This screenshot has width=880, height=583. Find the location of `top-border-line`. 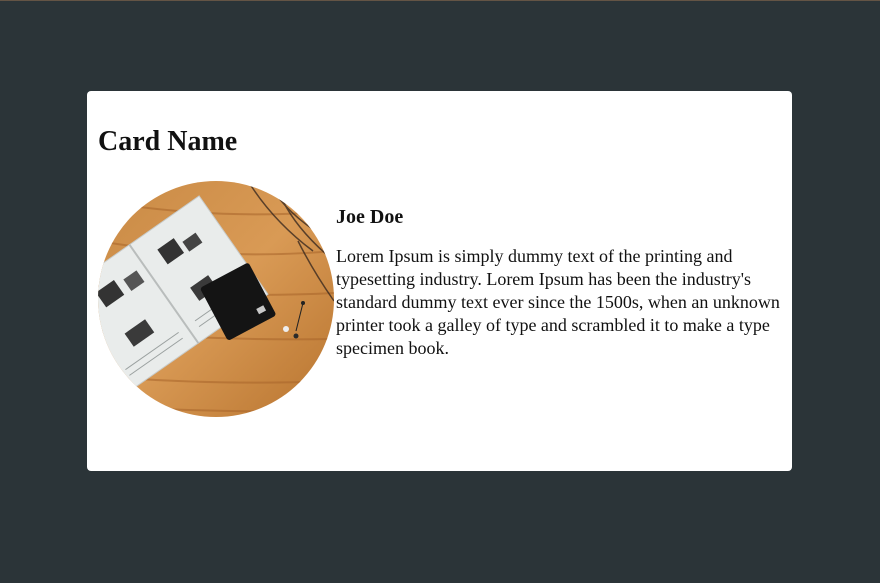

top-border-line is located at coordinates (440, 0).